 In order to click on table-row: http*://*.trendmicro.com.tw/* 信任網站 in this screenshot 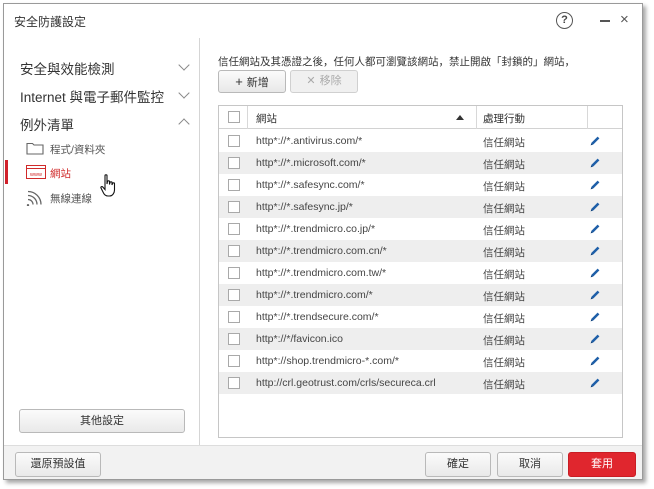, I will do `click(420, 273)`.